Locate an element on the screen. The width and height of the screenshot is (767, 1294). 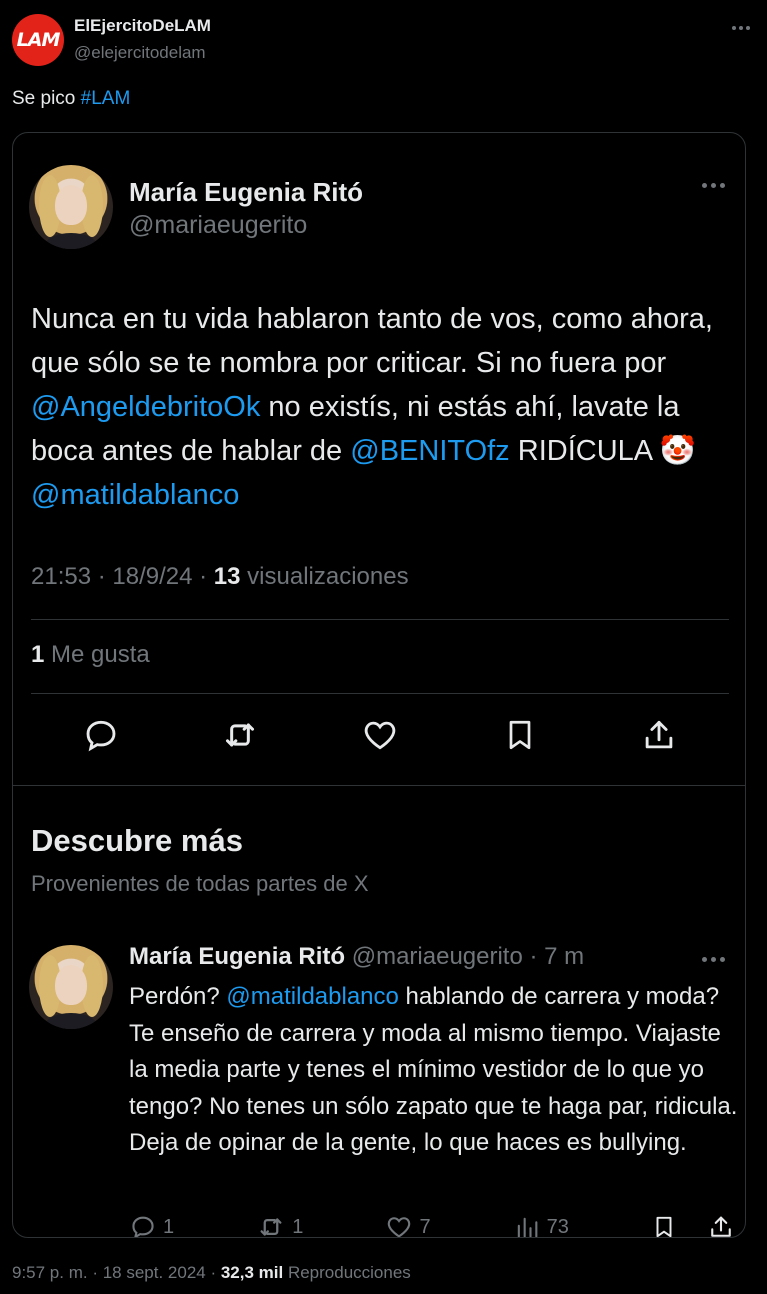
quoted-author-handle: @mariaeugerito is located at coordinates (218, 225).